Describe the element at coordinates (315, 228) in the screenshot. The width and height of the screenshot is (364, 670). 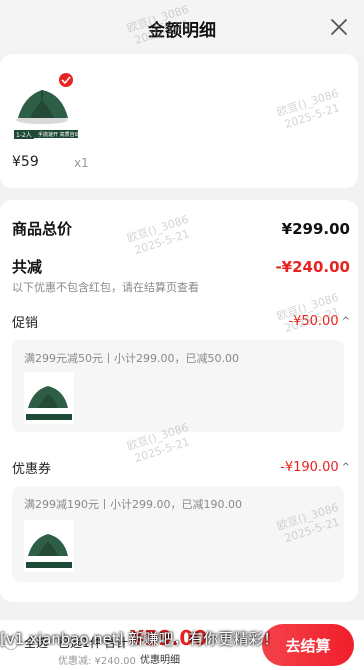
I see `total-value: ¥299.00` at that location.